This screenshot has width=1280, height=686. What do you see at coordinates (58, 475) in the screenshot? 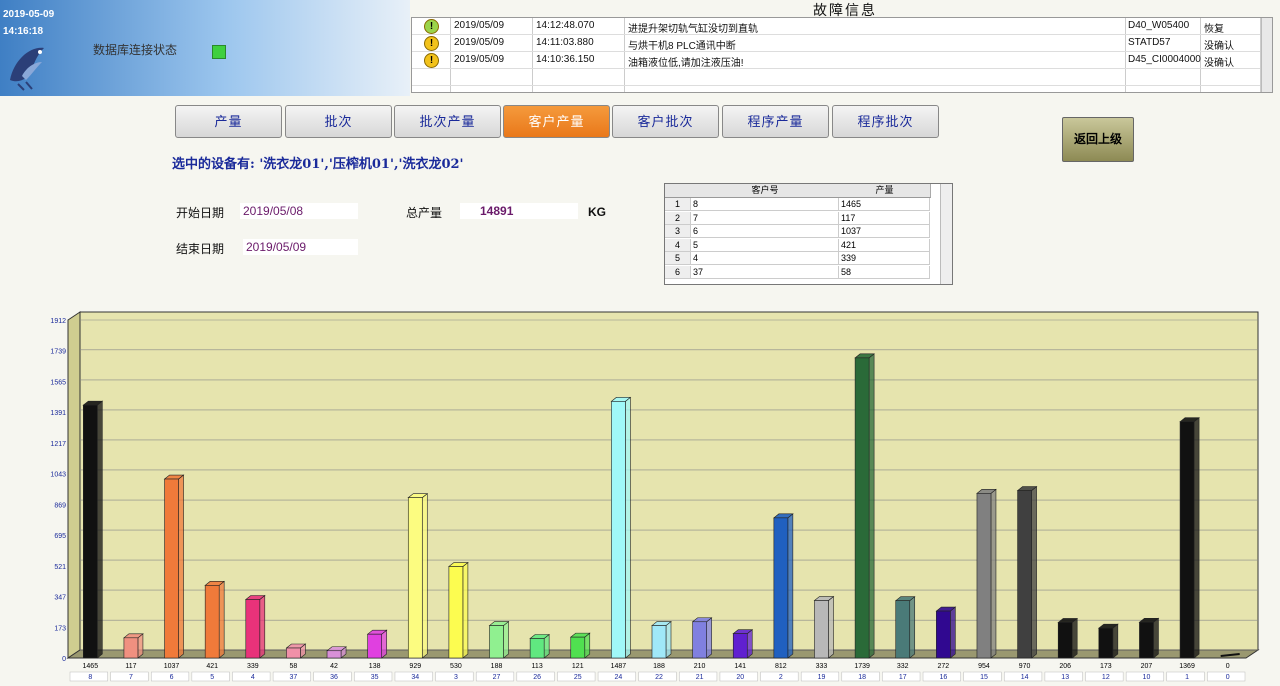
I see `y-tick-label: 1043` at bounding box center [58, 475].